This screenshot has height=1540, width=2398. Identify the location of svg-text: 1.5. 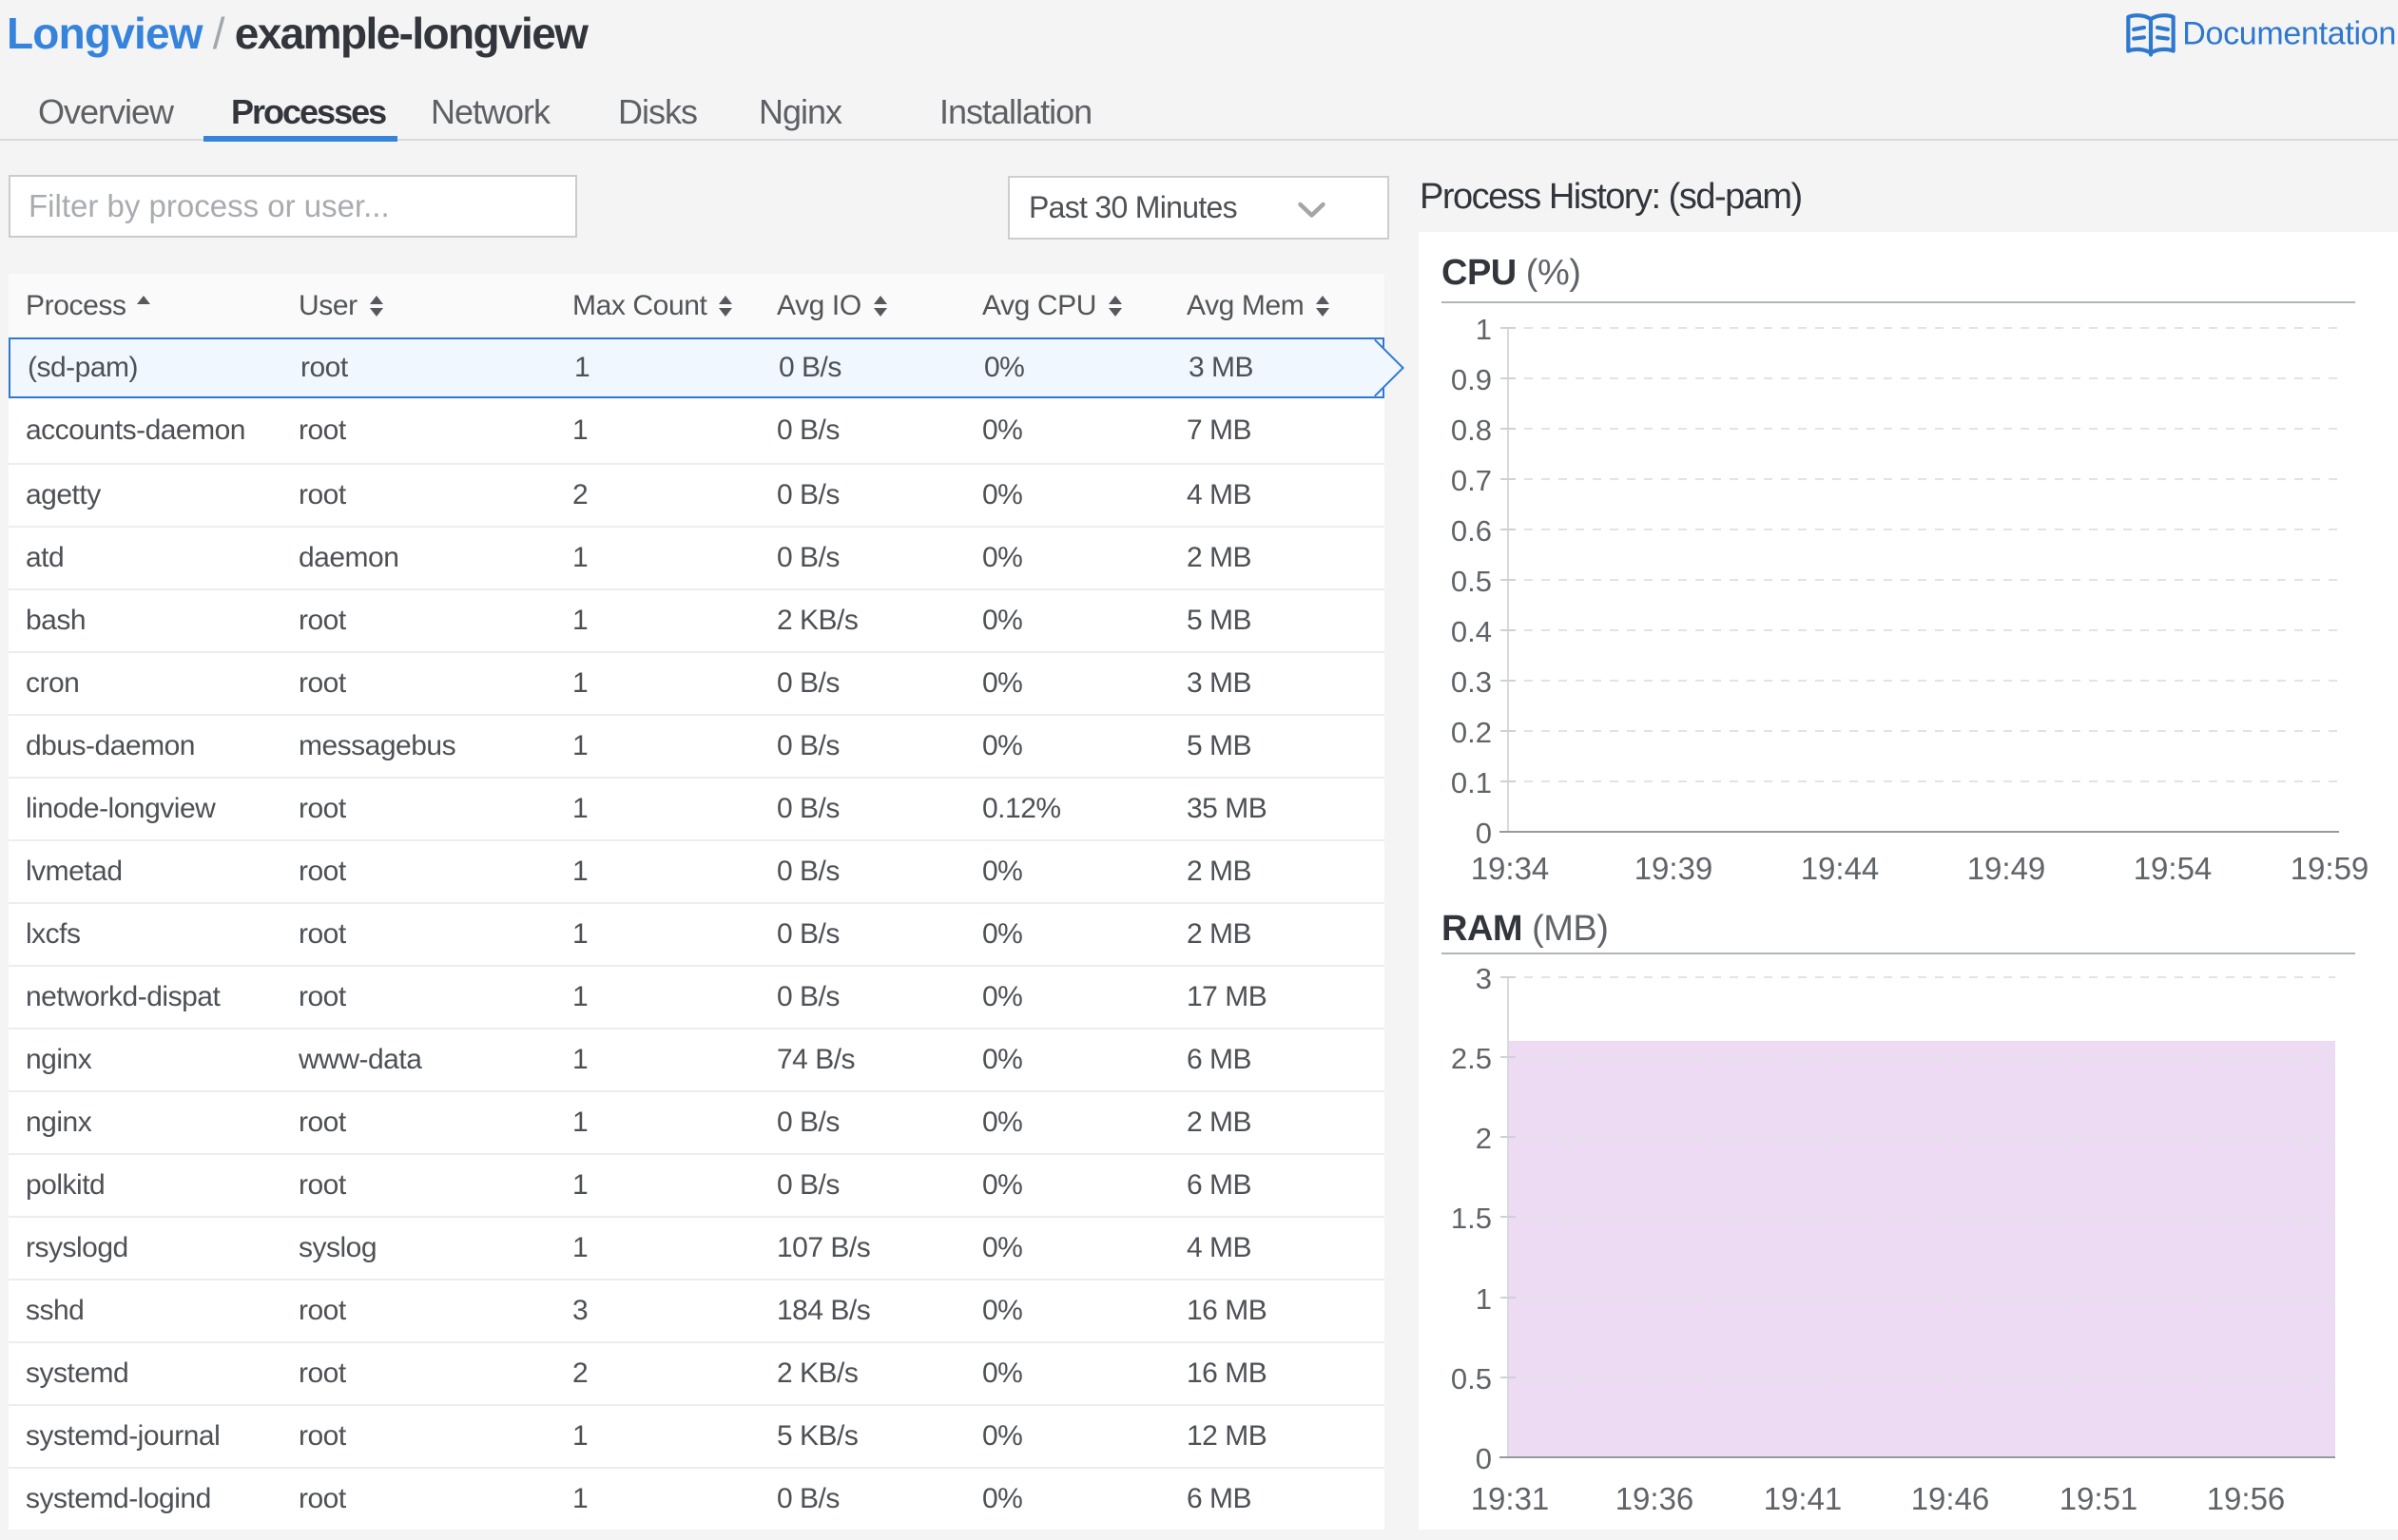
(1471, 1219).